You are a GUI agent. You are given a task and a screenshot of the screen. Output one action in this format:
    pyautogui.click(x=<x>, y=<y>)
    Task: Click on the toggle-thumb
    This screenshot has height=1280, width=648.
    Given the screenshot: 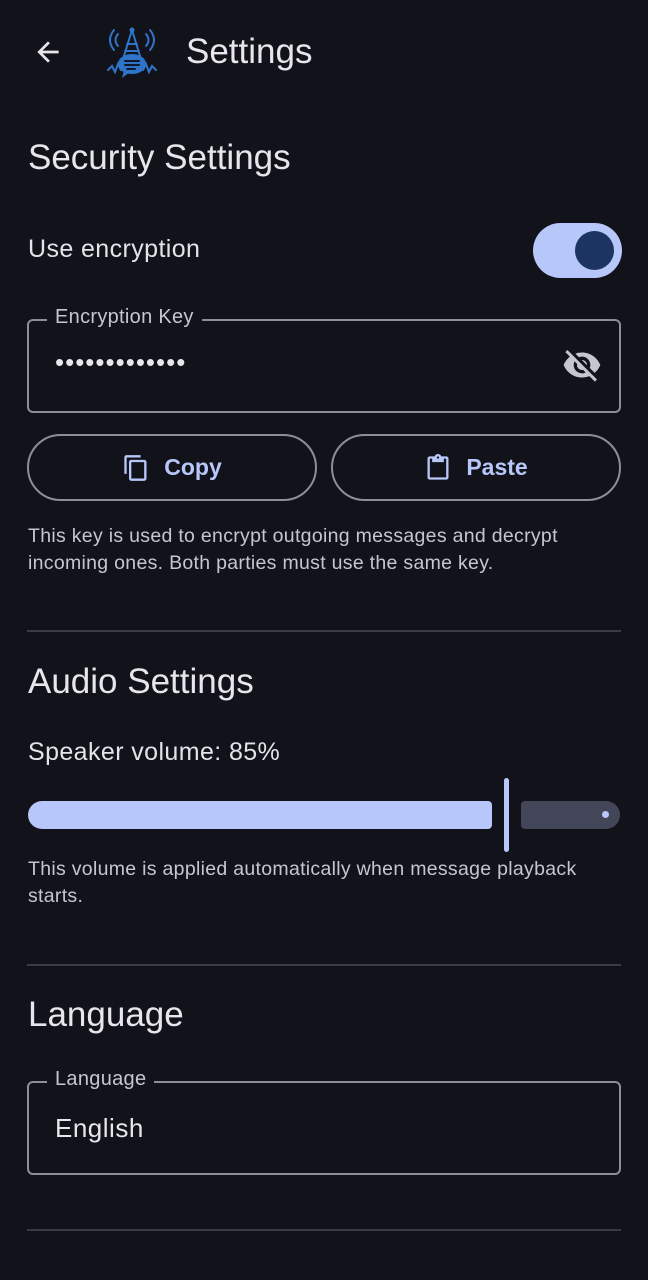 What is the action you would take?
    pyautogui.click(x=594, y=250)
    